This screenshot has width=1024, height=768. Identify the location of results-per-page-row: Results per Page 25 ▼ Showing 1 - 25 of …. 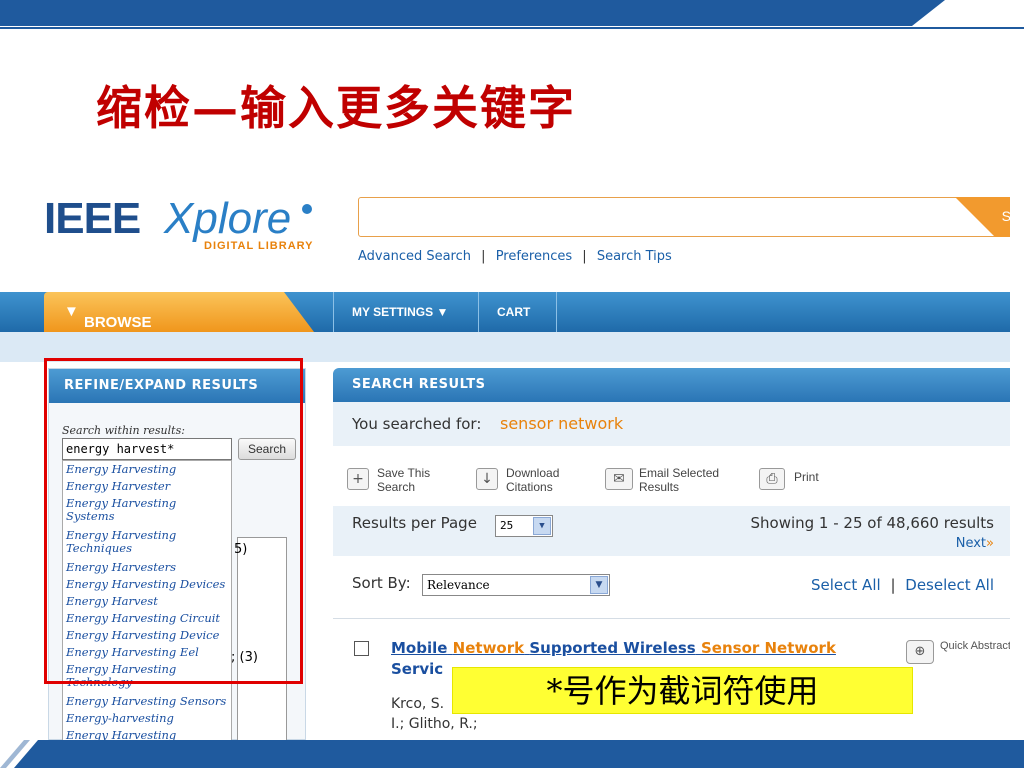
(671, 531).